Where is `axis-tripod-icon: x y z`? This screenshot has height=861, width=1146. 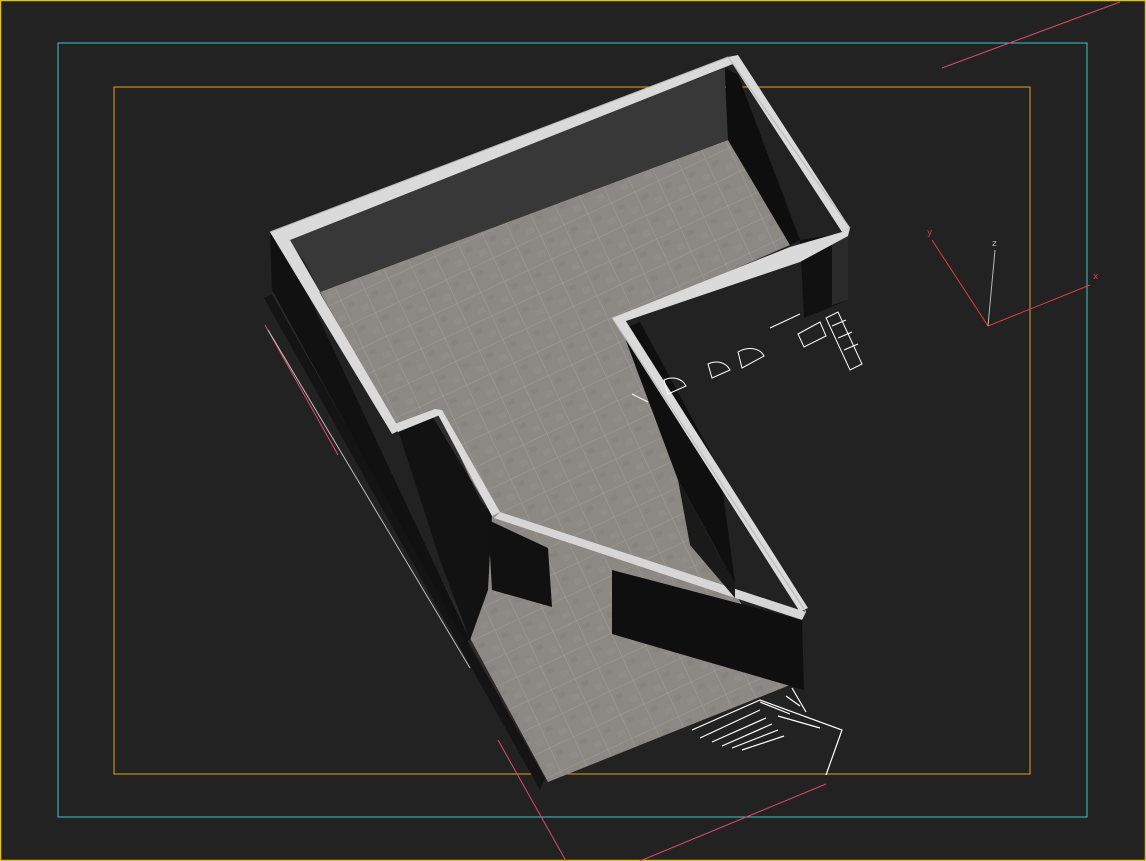 axis-tripod-icon: x y z is located at coordinates (1013, 277).